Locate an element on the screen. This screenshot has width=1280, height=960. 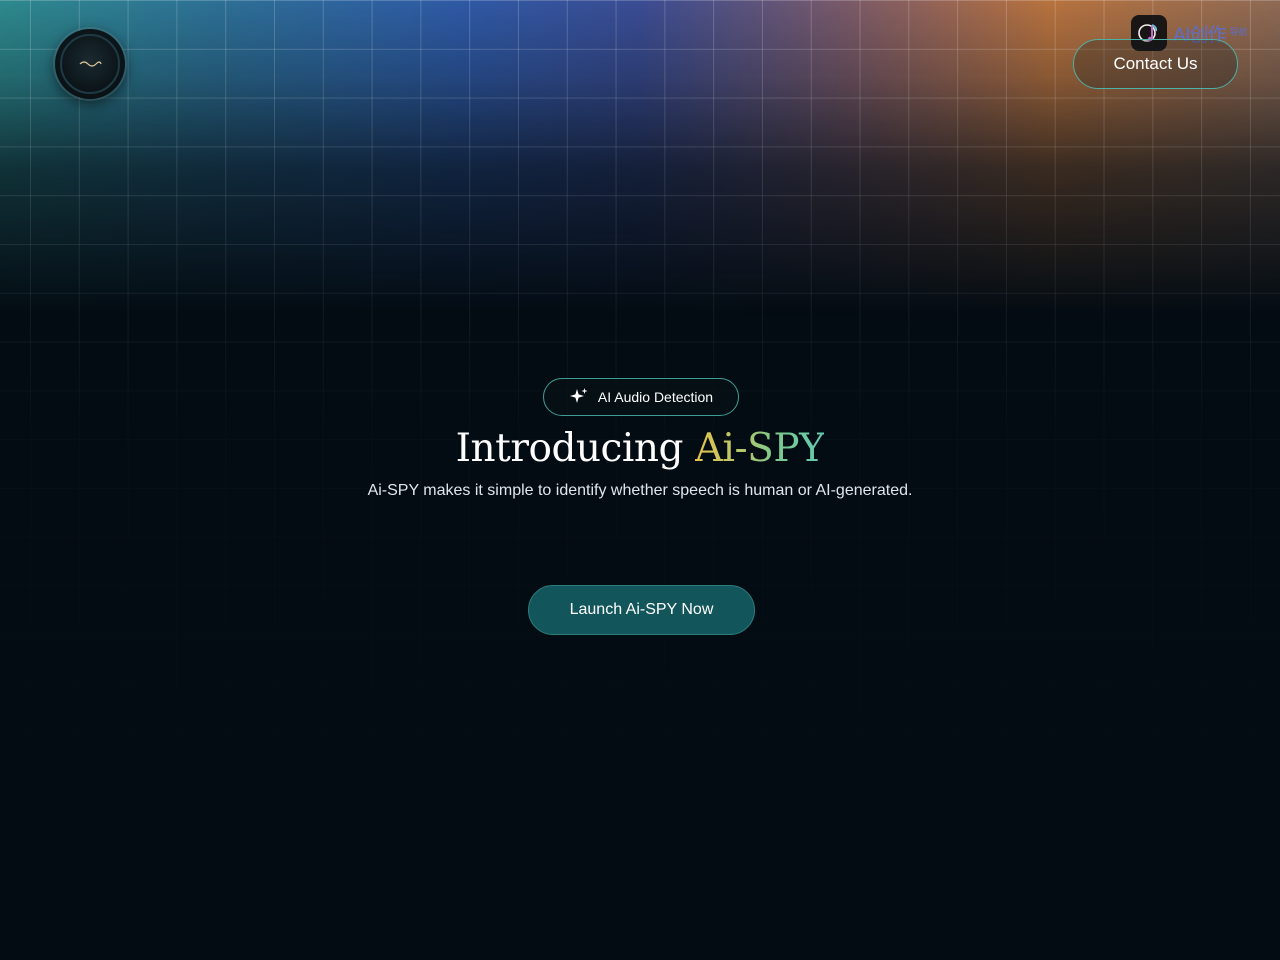
logo-button is located at coordinates (90, 64).